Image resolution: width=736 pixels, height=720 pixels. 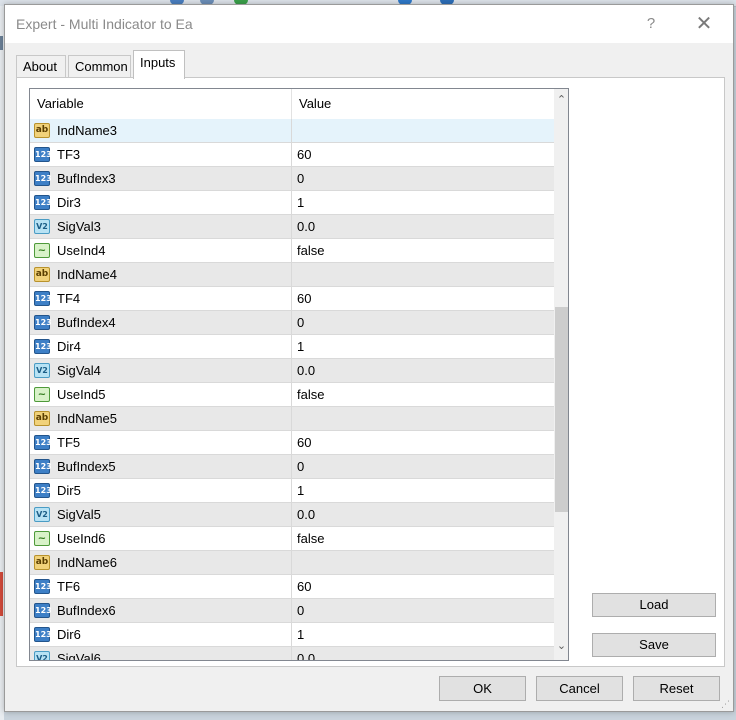 I want to click on variable-cell: 123 TF5, so click(x=161, y=442).